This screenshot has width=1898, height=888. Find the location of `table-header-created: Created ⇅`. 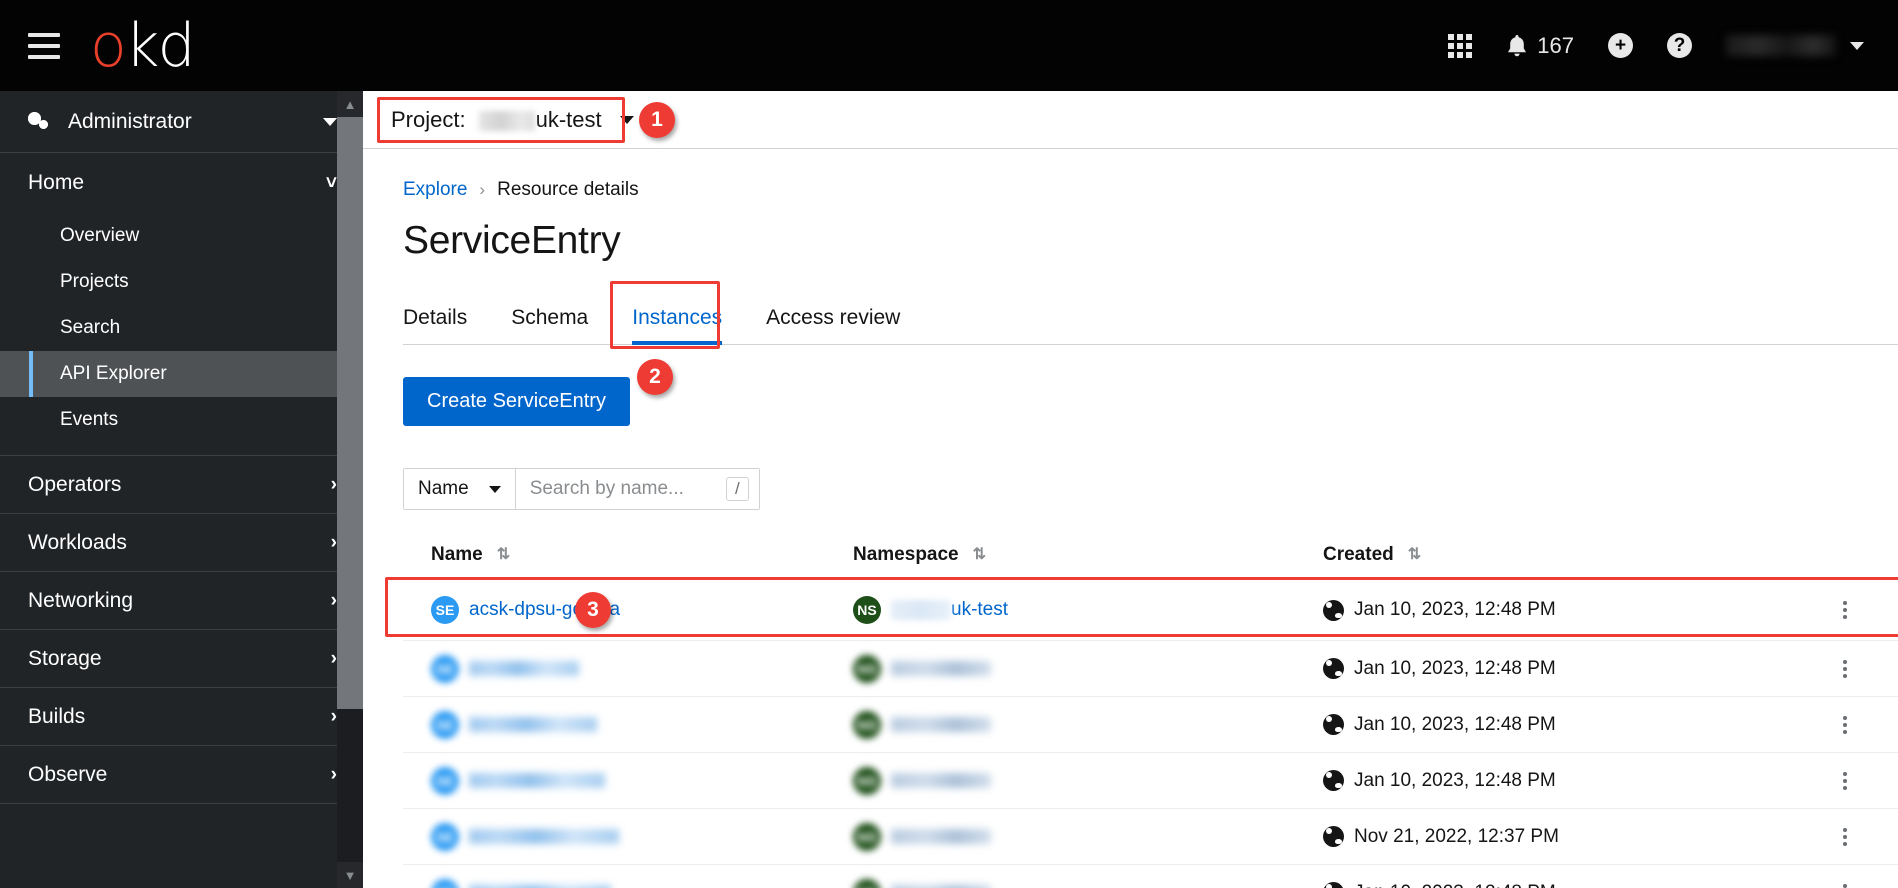

table-header-created: Created ⇅ is located at coordinates (1583, 555).